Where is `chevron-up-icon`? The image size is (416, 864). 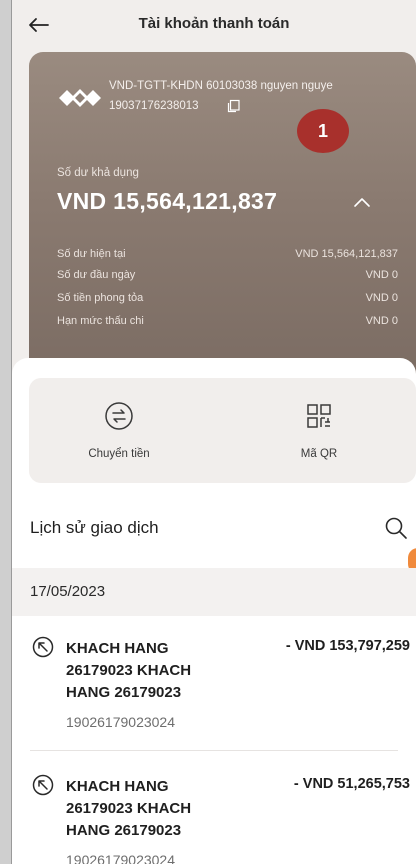
chevron-up-icon is located at coordinates (362, 203).